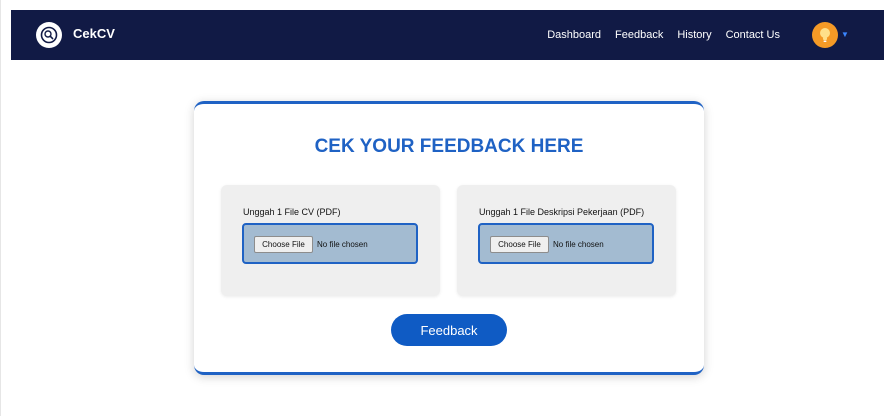 The height and width of the screenshot is (416, 884). I want to click on lightbulb-icon, so click(825, 35).